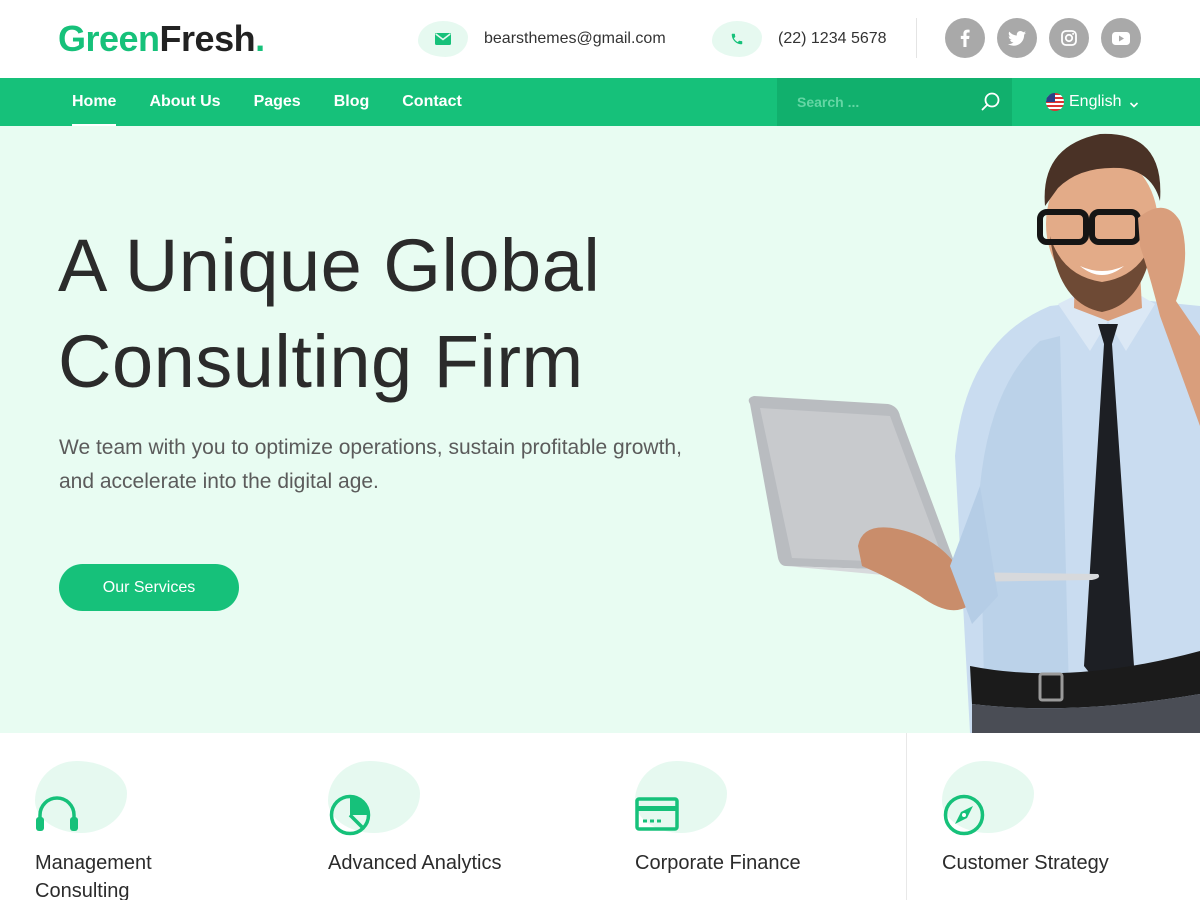  Describe the element at coordinates (737, 39) in the screenshot. I see `phone-icon` at that location.